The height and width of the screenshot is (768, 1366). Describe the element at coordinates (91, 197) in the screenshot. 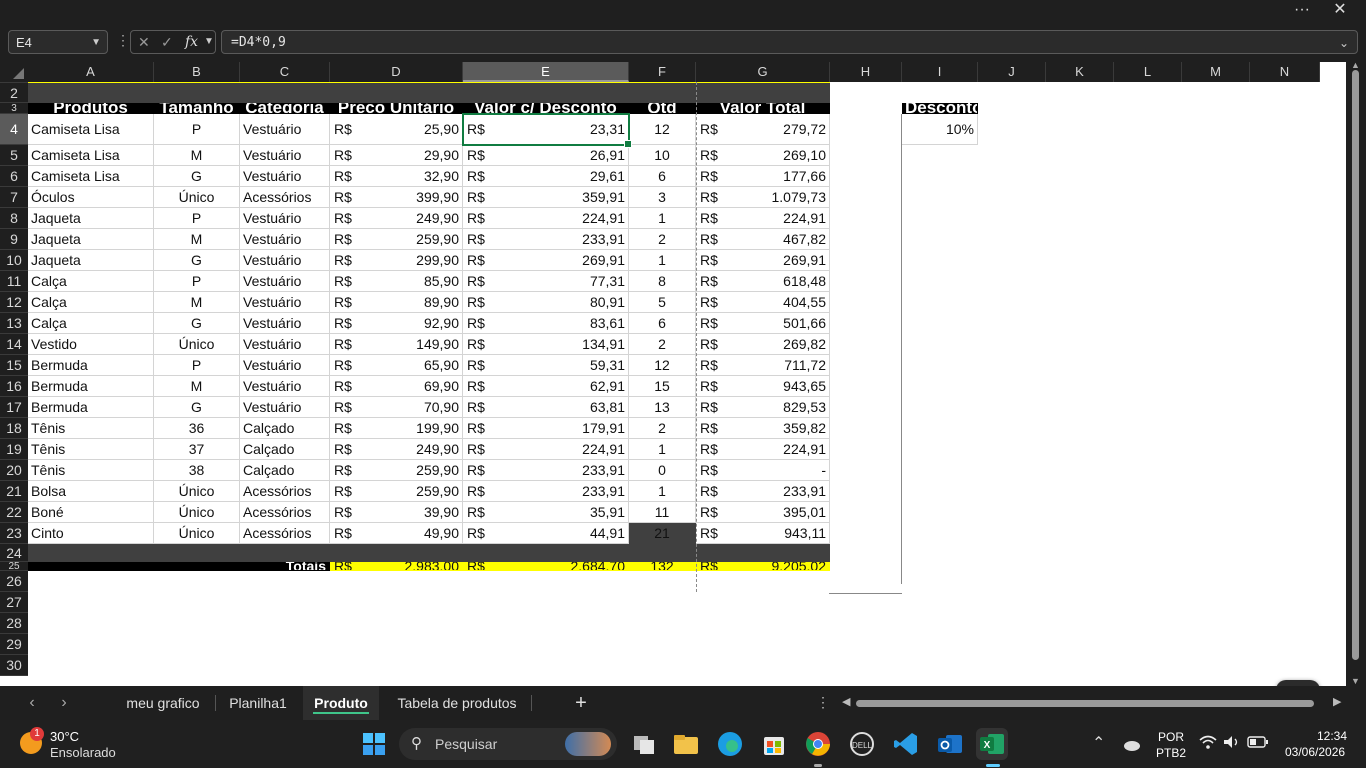

I see `cell-produto: Óculos` at that location.